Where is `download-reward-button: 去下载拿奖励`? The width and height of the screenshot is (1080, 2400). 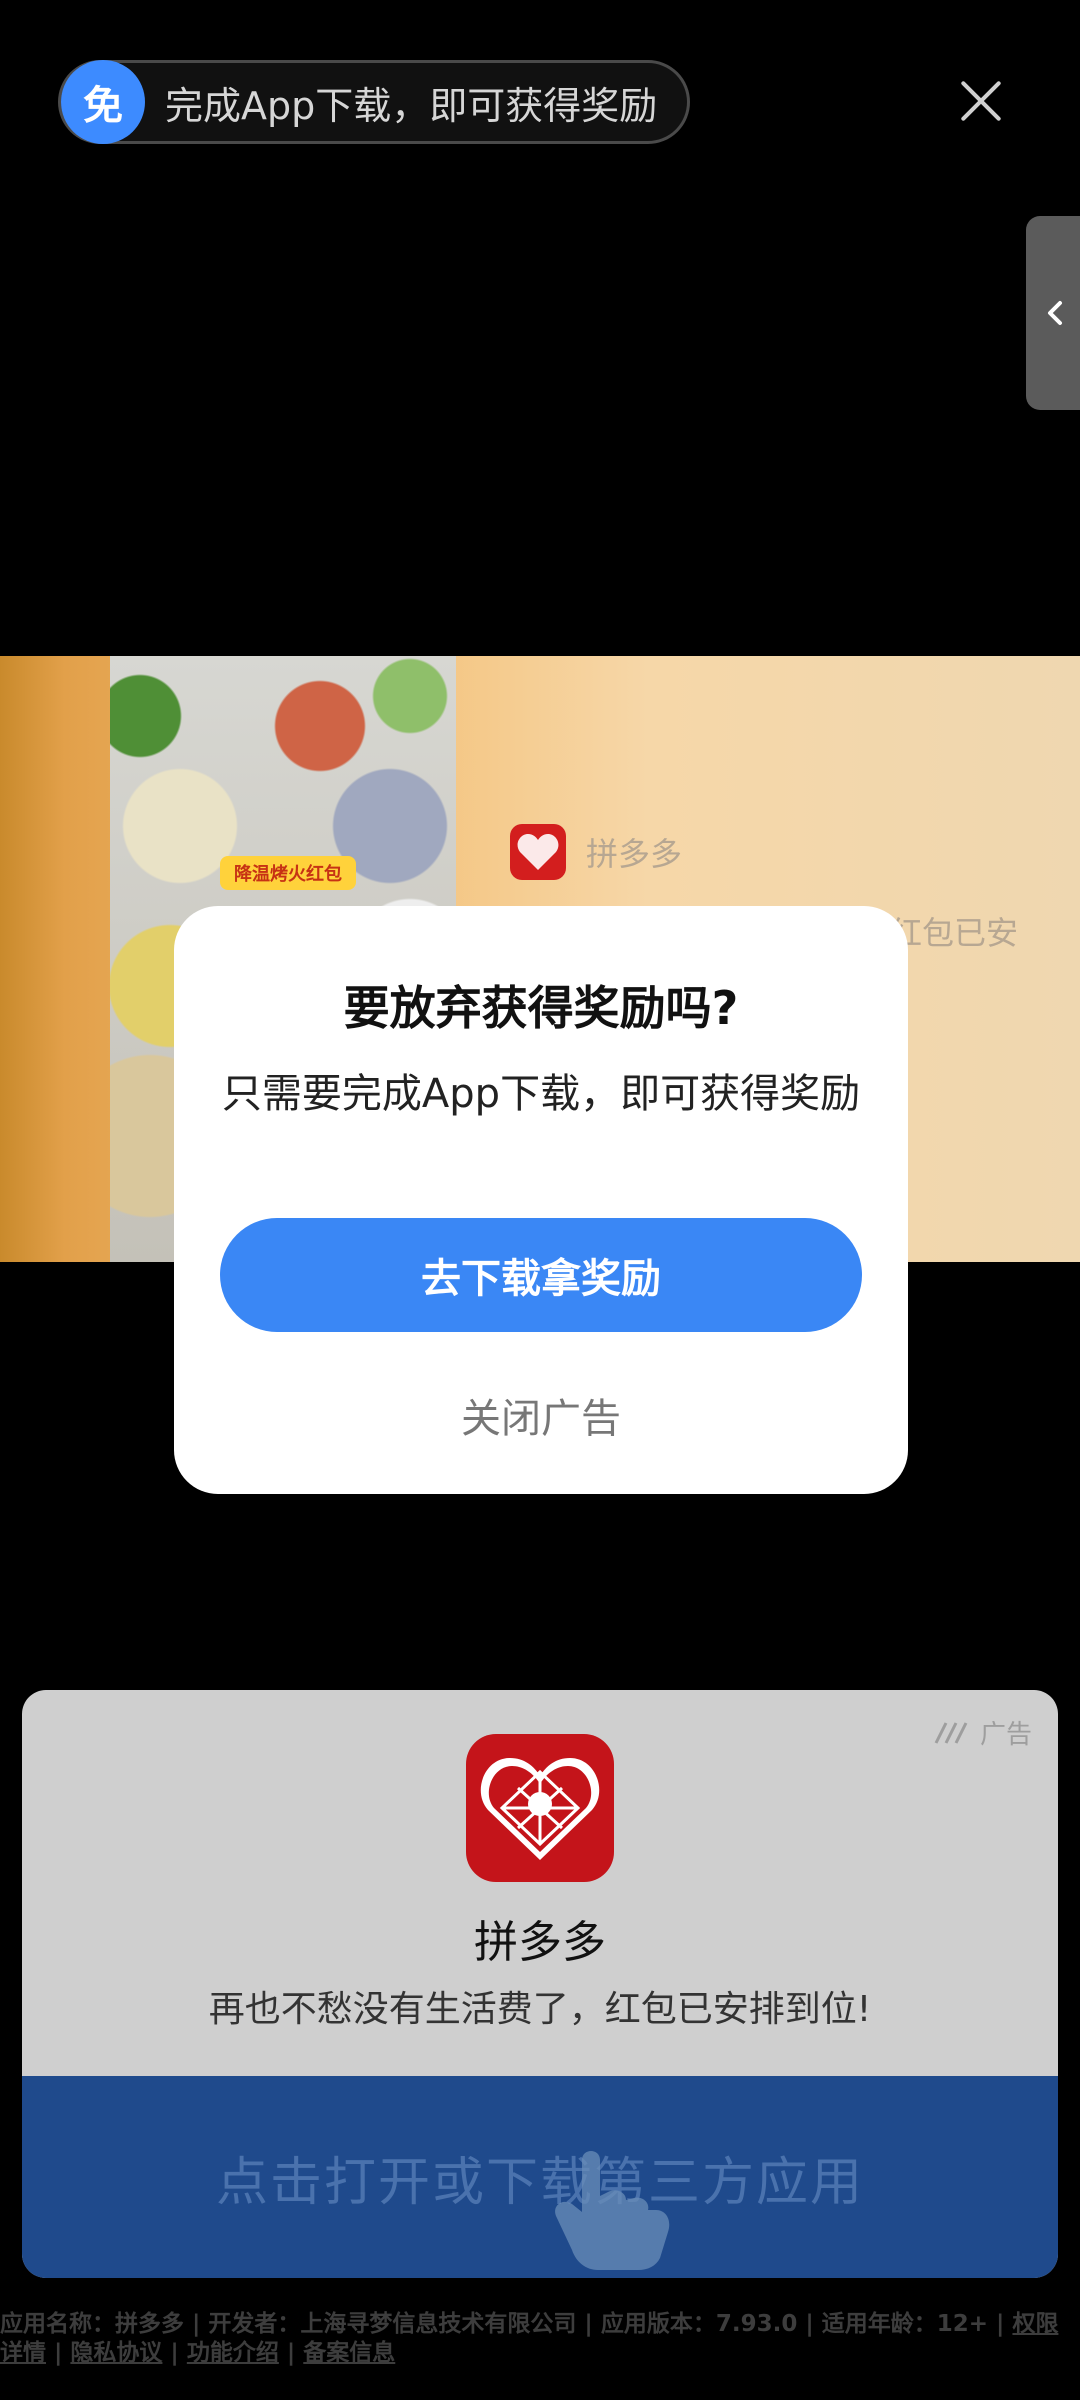
download-reward-button: 去下载拿奖励 is located at coordinates (541, 1275).